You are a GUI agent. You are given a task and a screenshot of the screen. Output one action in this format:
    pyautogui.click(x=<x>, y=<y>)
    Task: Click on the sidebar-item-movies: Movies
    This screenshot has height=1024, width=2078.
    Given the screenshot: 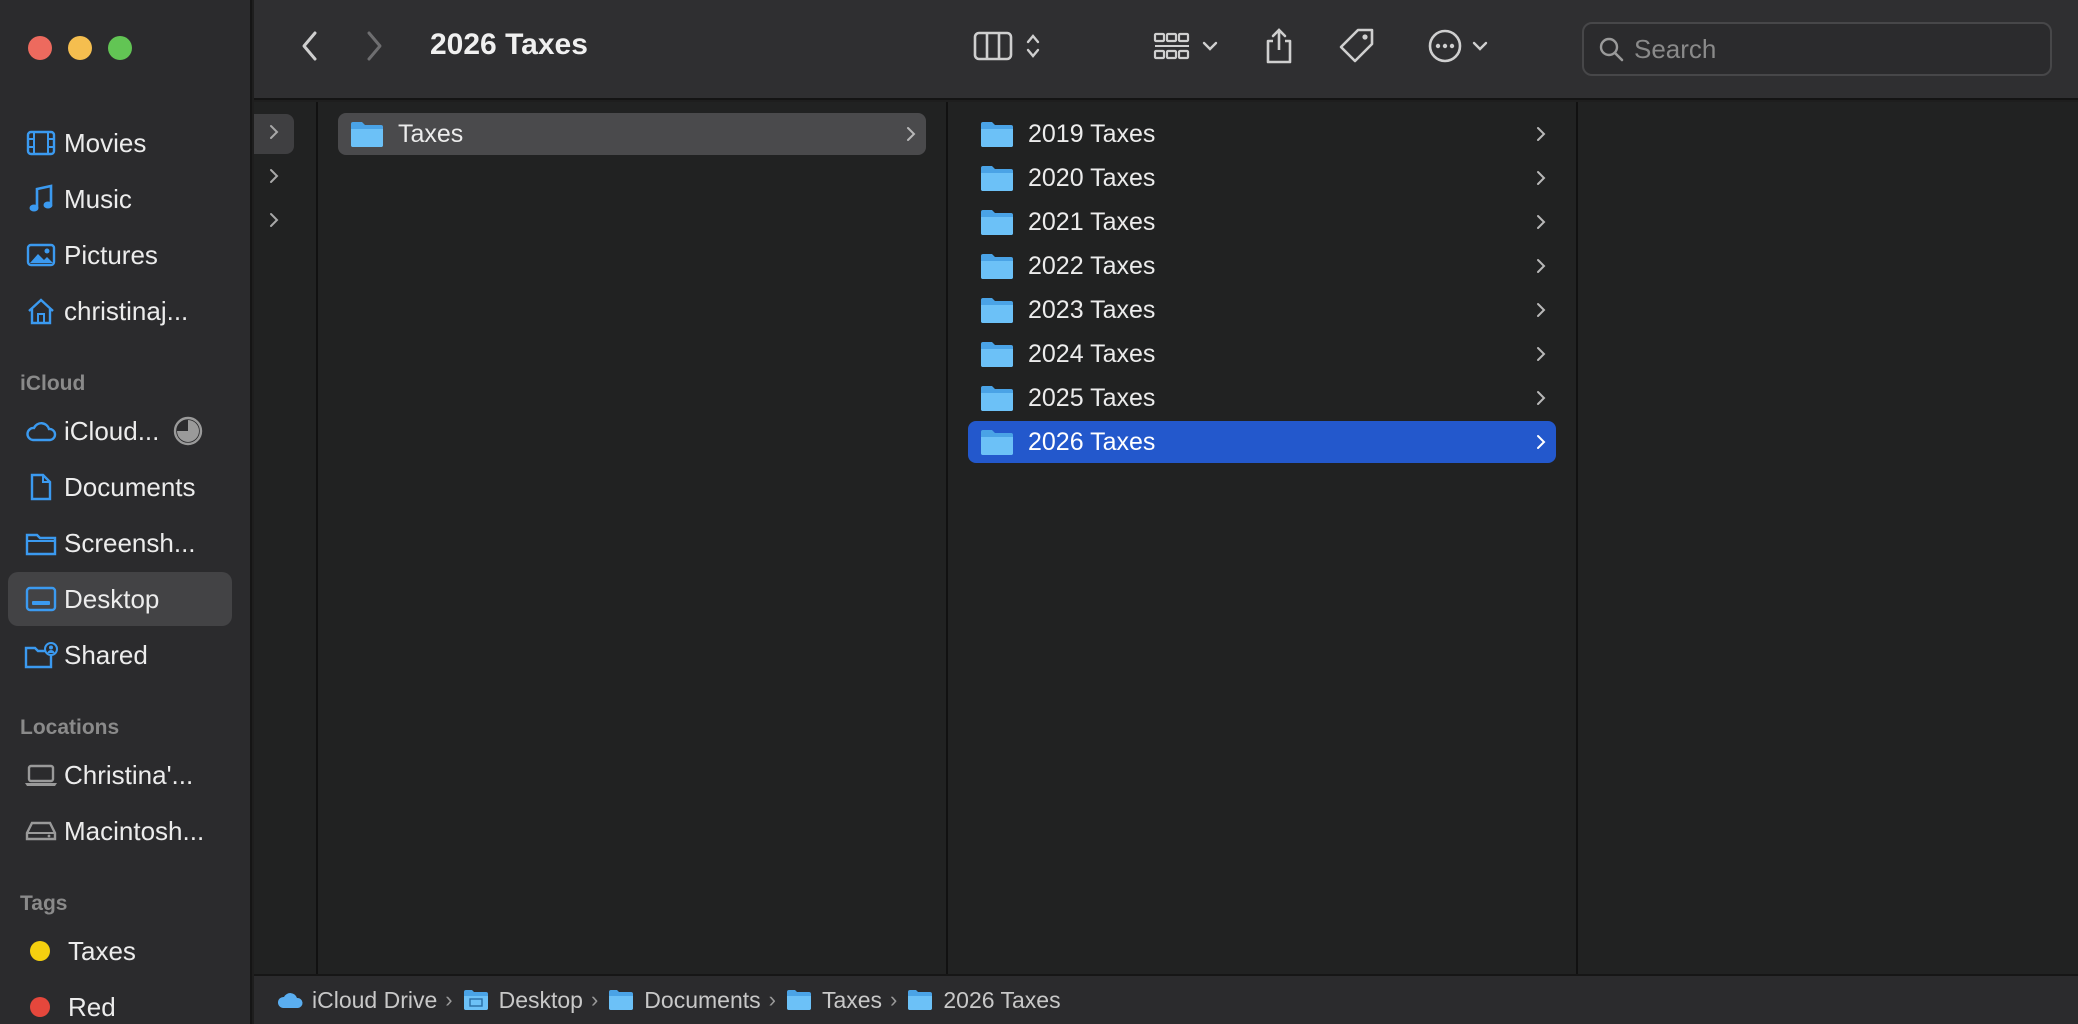 What is the action you would take?
    pyautogui.click(x=120, y=143)
    